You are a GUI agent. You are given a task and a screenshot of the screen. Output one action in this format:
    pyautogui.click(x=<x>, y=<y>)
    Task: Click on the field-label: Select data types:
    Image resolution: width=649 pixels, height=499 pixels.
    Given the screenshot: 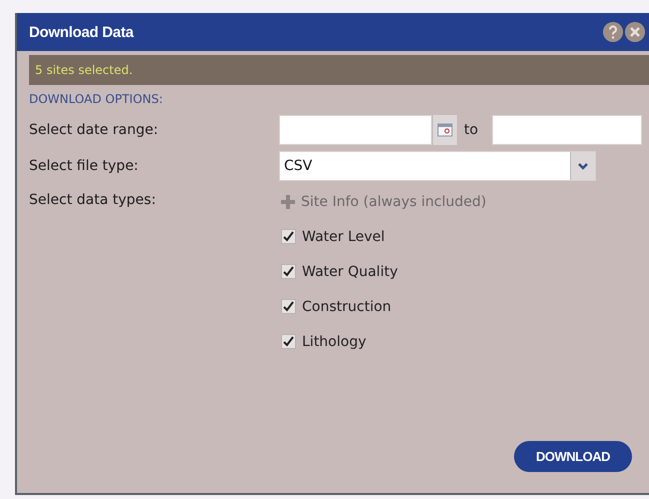 What is the action you would take?
    pyautogui.click(x=93, y=199)
    